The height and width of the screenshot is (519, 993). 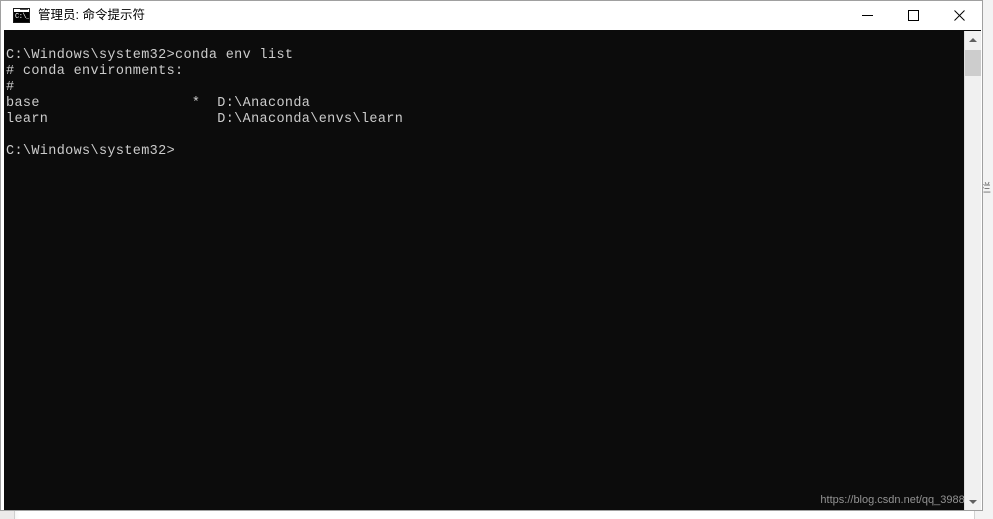 What do you see at coordinates (491, 15) in the screenshot?
I see `title-bar: C:\_ 管理员: 命令提示符` at bounding box center [491, 15].